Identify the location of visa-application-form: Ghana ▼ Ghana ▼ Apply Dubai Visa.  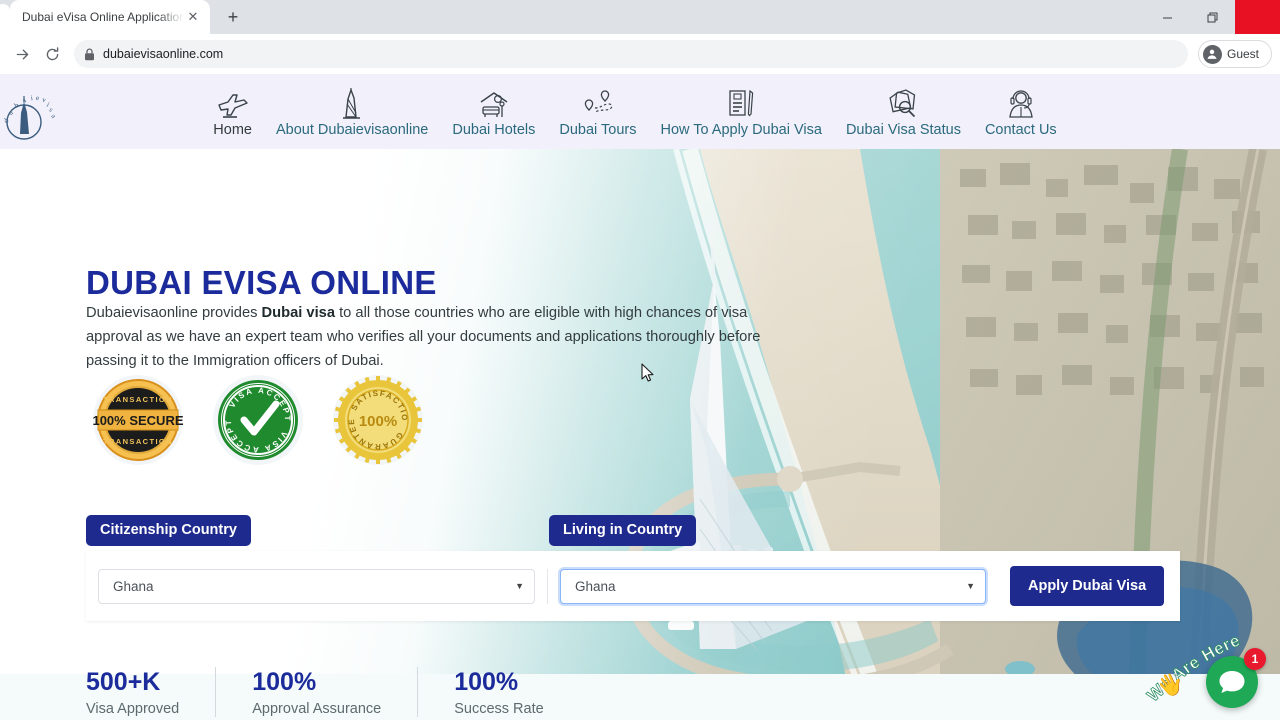
(633, 586).